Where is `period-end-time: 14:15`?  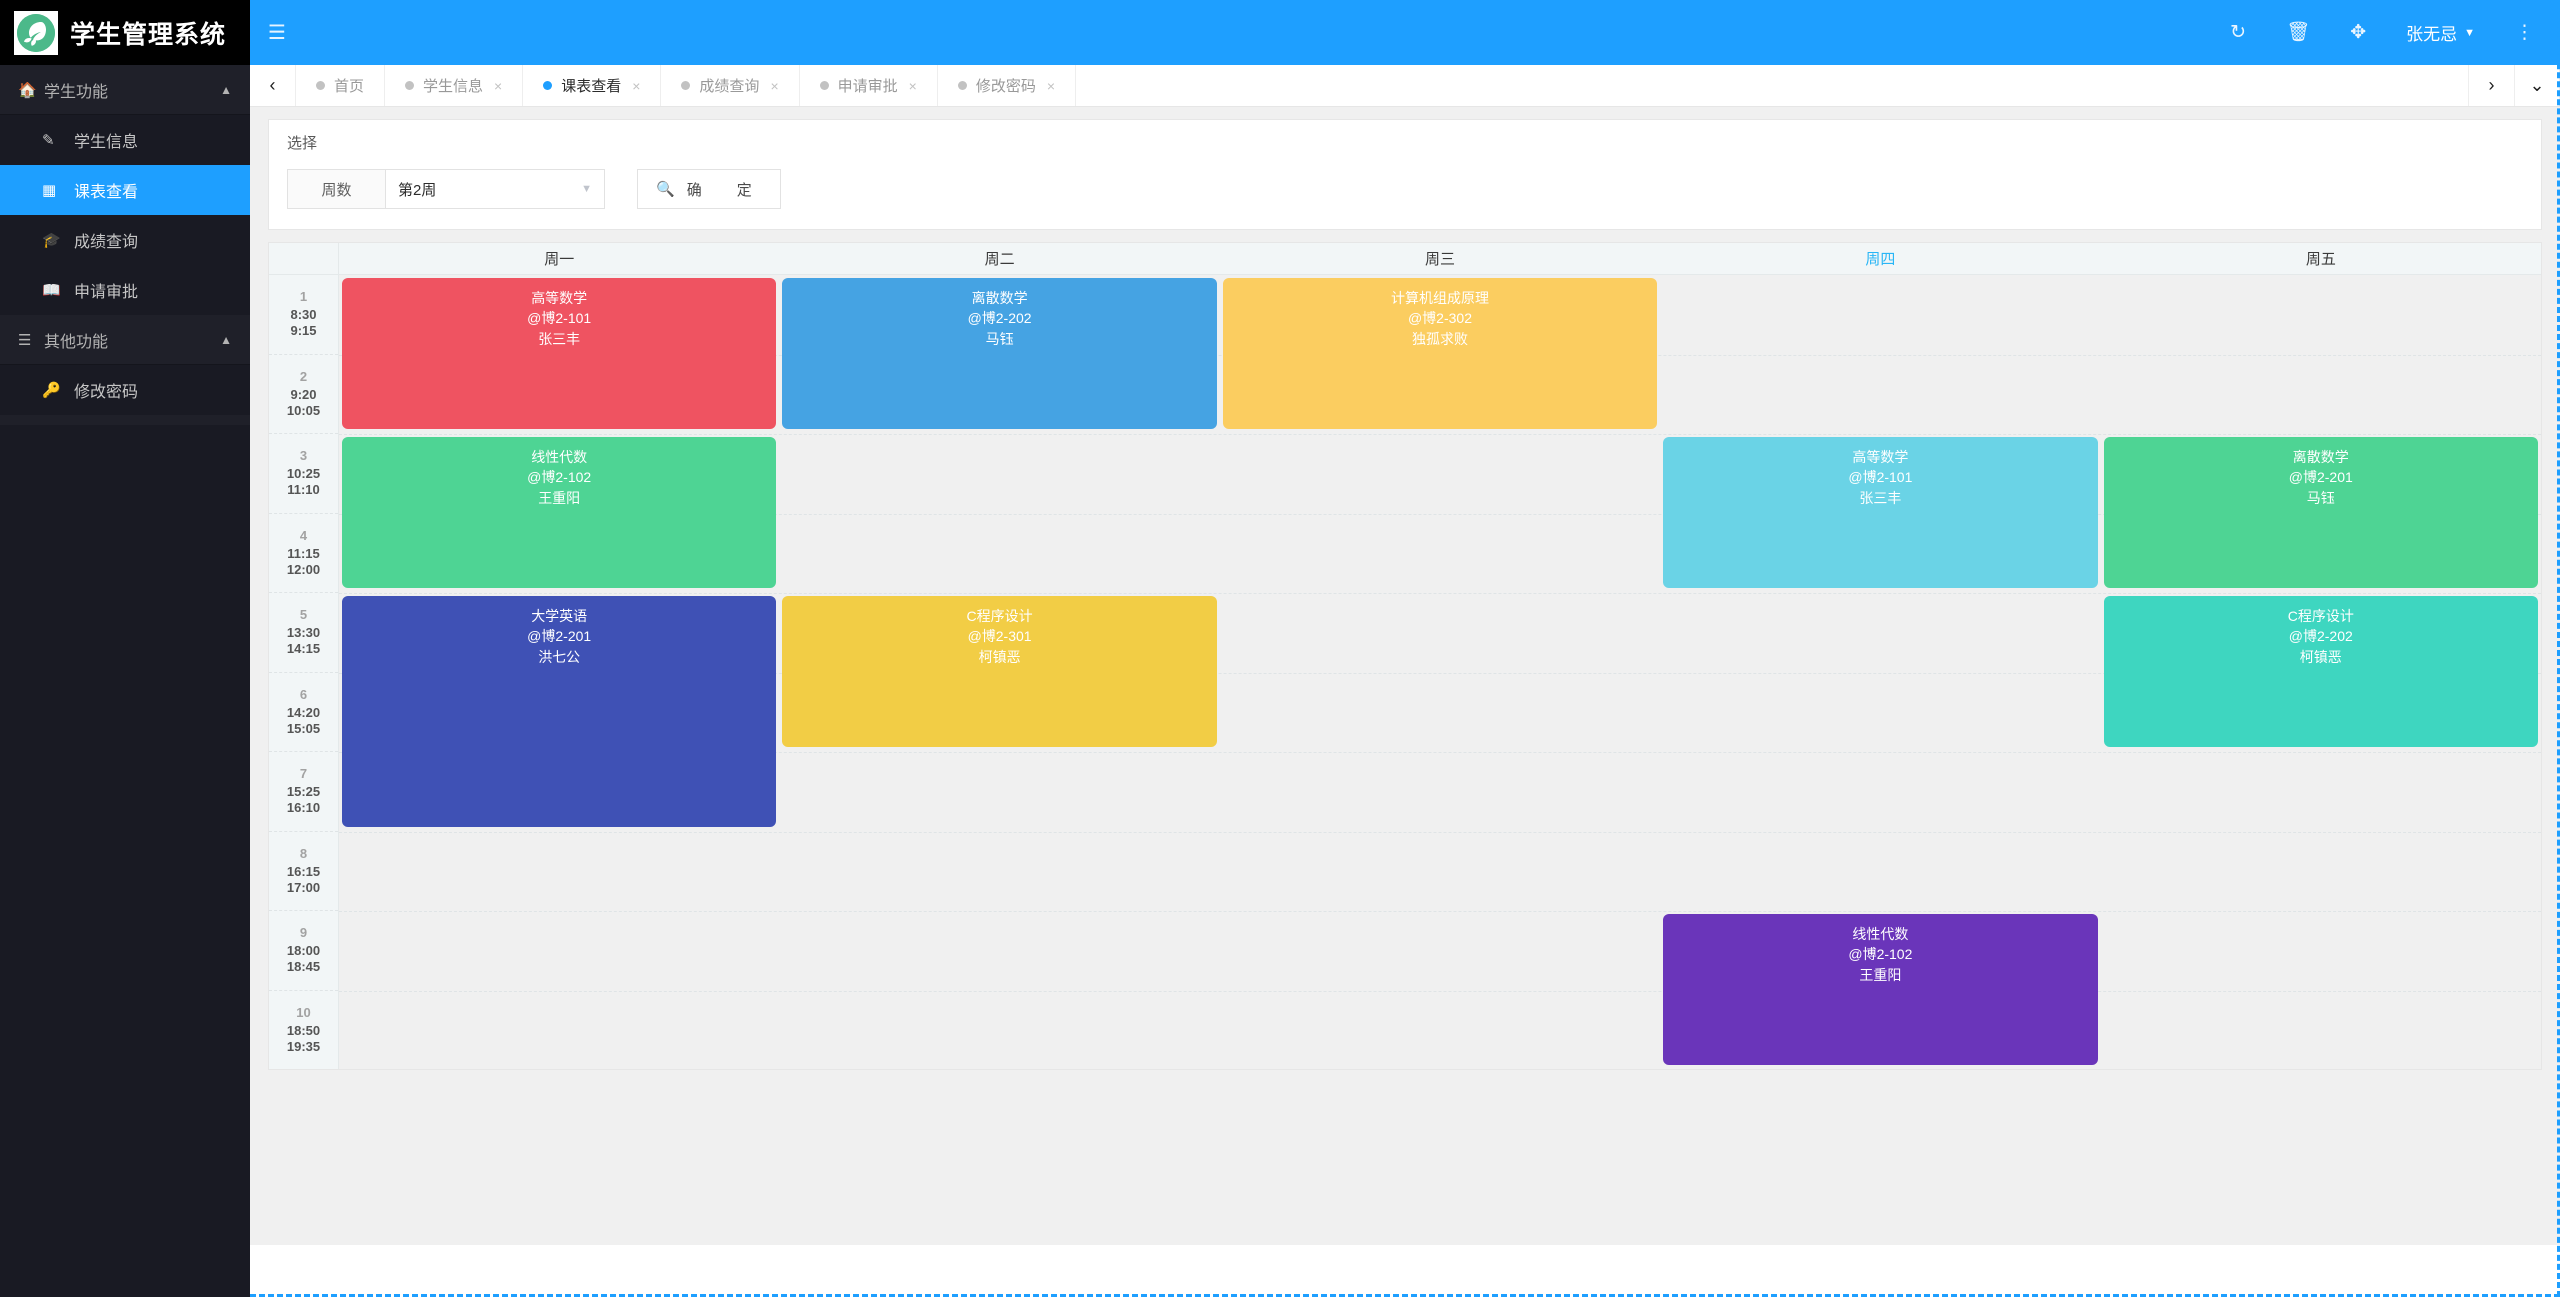 period-end-time: 14:15 is located at coordinates (303, 649).